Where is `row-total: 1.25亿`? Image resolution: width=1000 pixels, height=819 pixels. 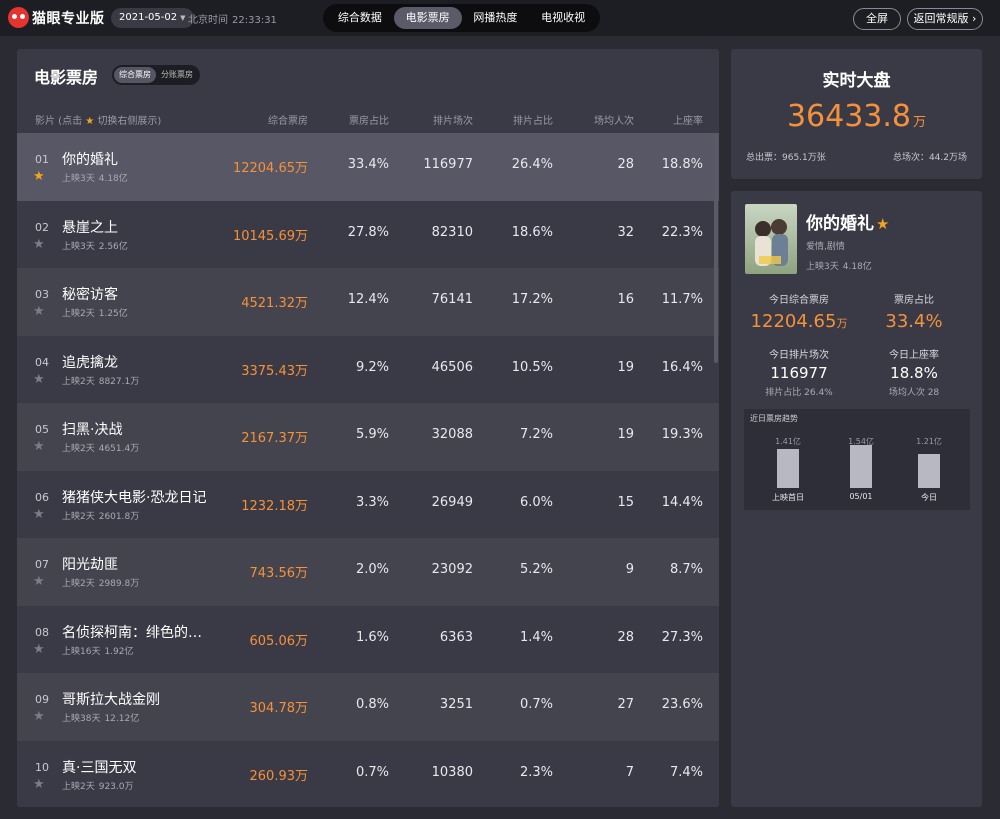
row-total: 1.25亿 is located at coordinates (113, 314).